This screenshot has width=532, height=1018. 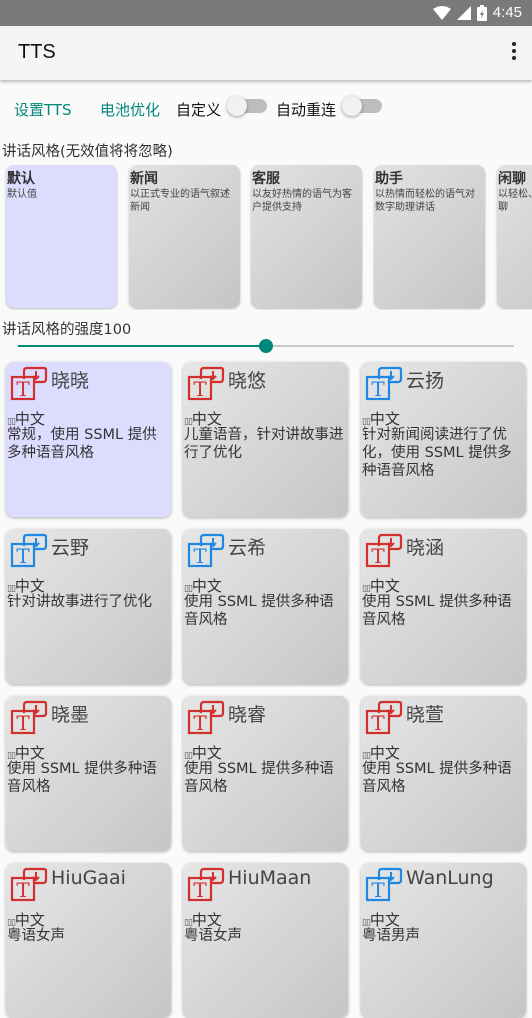 I want to click on voice-card: T HiuGaai ▯▯中文 粤语女声, so click(x=88, y=940).